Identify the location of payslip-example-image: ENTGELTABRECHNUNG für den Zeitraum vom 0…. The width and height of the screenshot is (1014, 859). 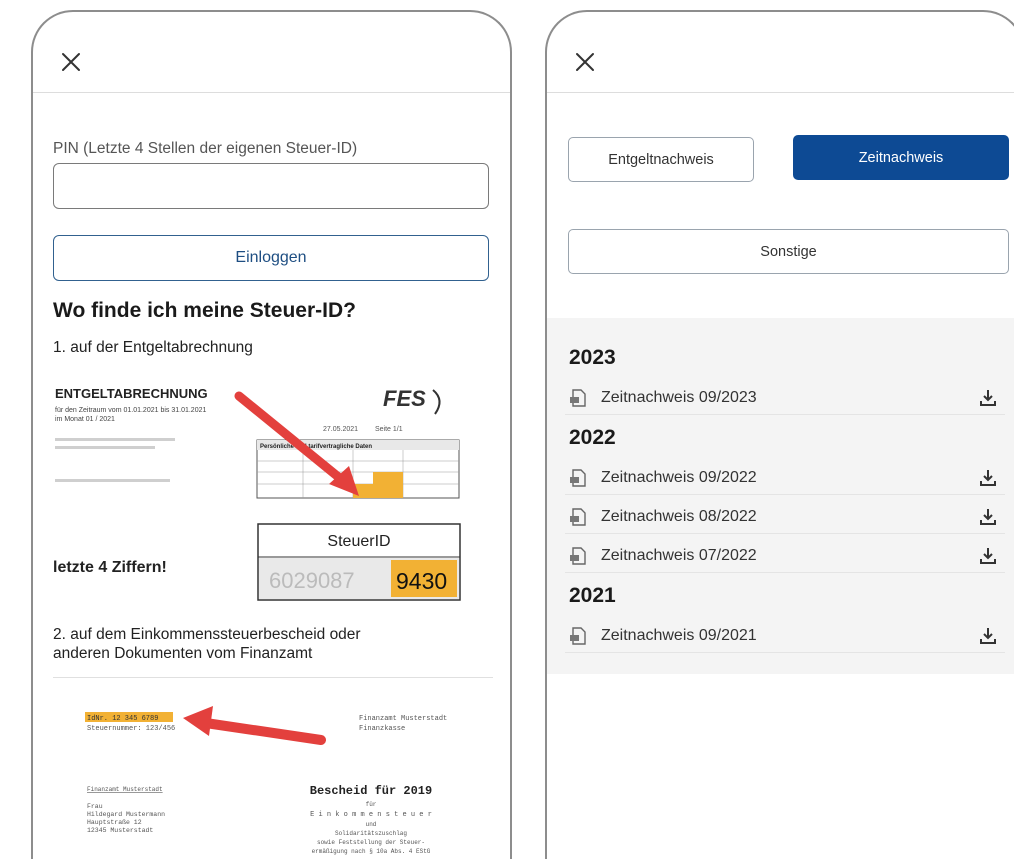
(257, 493).